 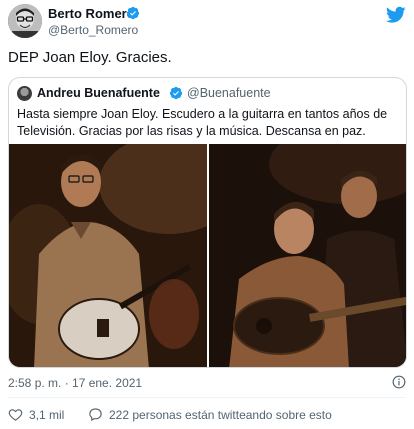 What do you see at coordinates (220, 414) in the screenshot?
I see `talking-about-text: 222 personas están twitteando sobre esto` at bounding box center [220, 414].